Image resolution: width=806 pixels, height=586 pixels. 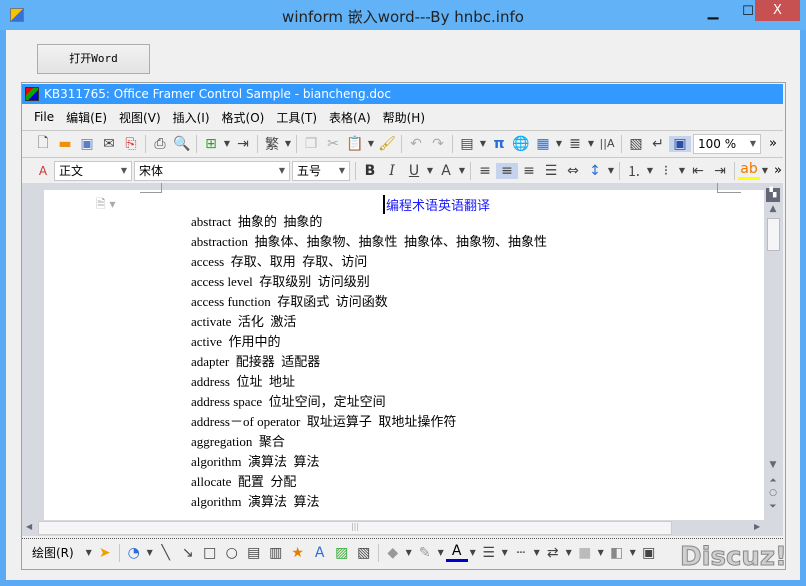 What do you see at coordinates (276, 553) in the screenshot?
I see `vertical-textbox-icon: ▥` at bounding box center [276, 553].